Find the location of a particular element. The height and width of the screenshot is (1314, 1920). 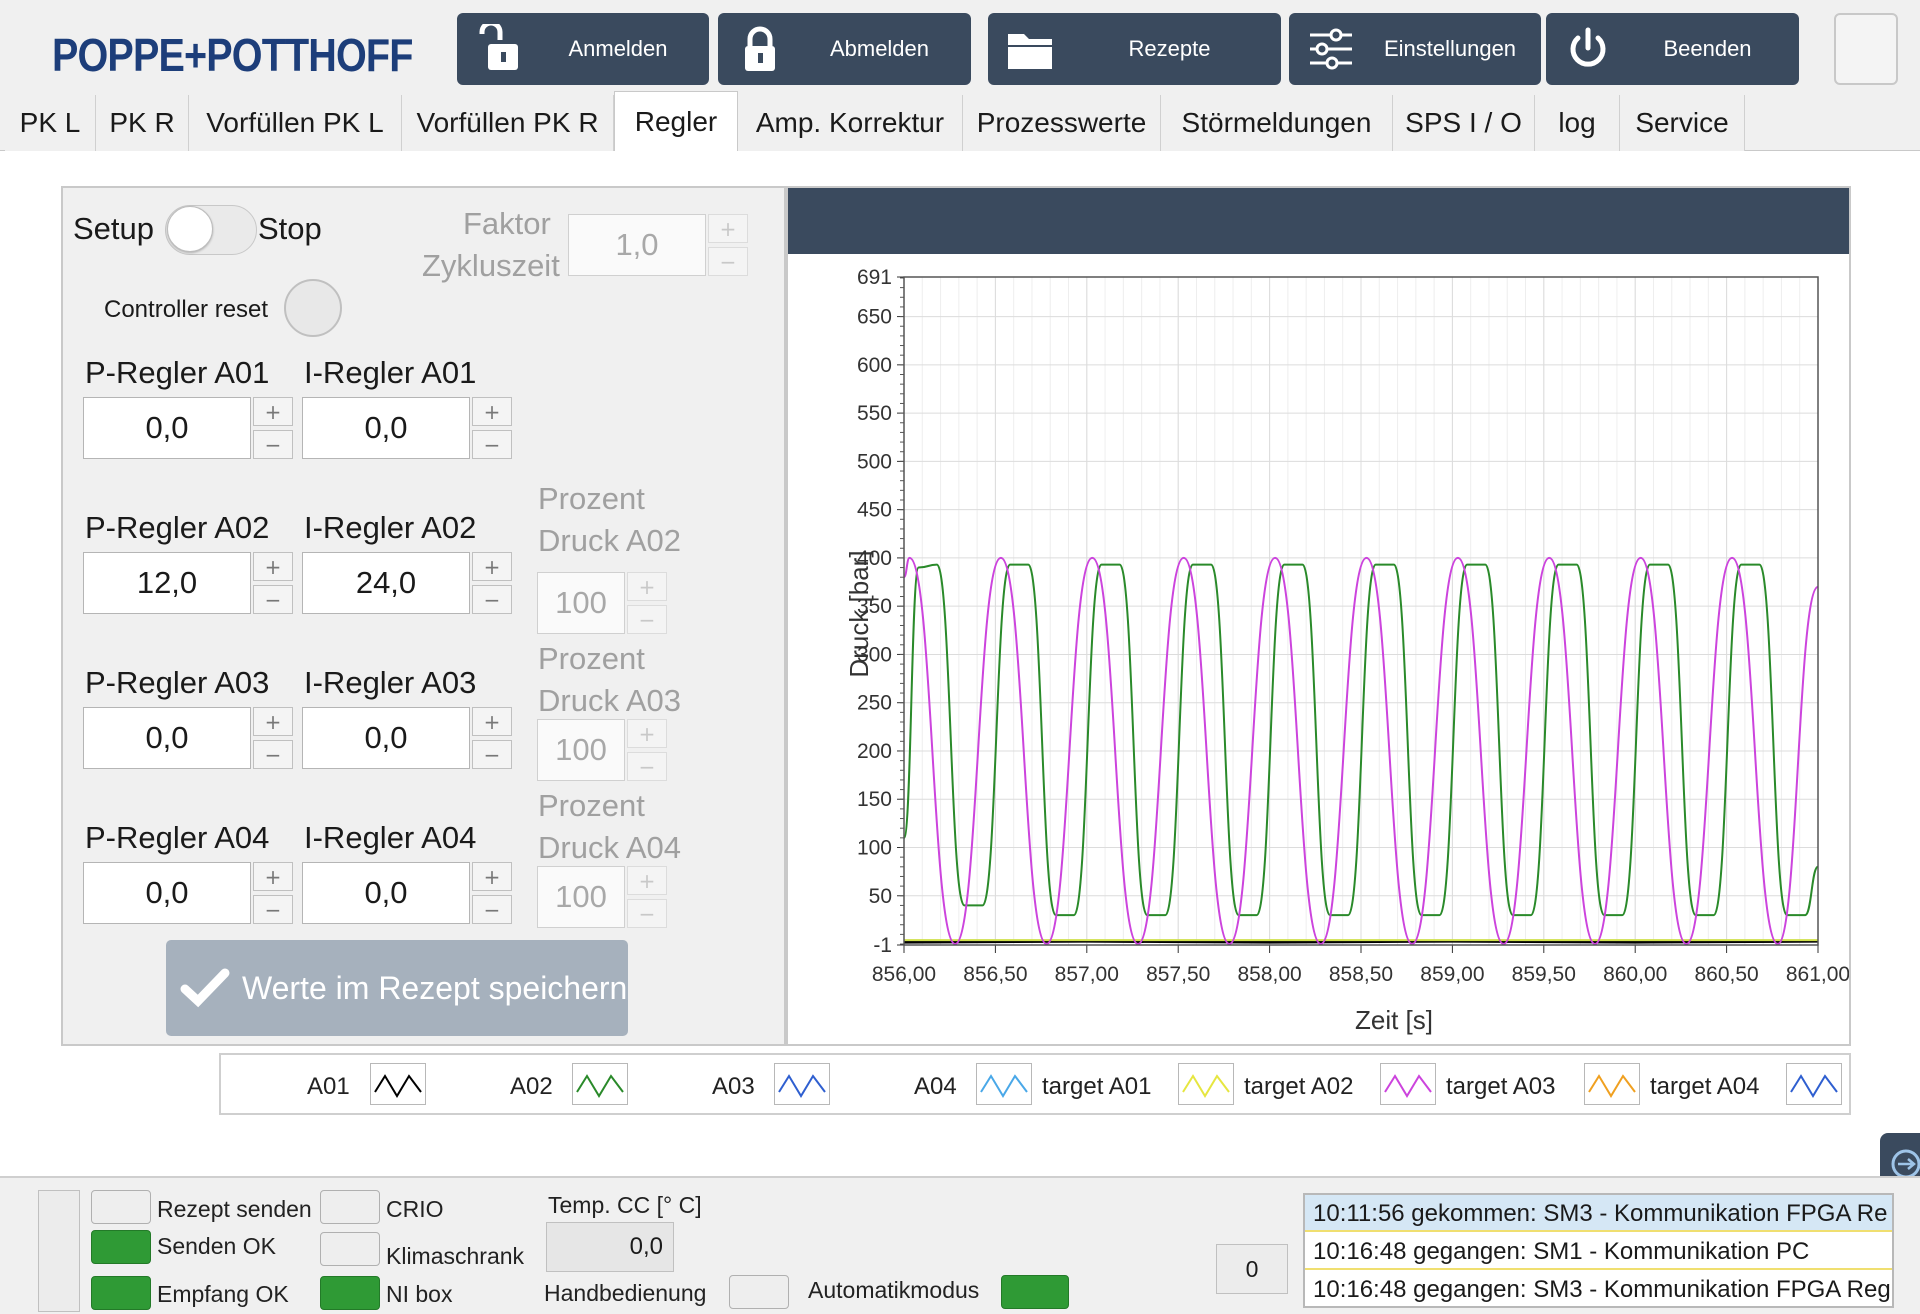

p-regler-a01-value: 0,0 is located at coordinates (167, 428).